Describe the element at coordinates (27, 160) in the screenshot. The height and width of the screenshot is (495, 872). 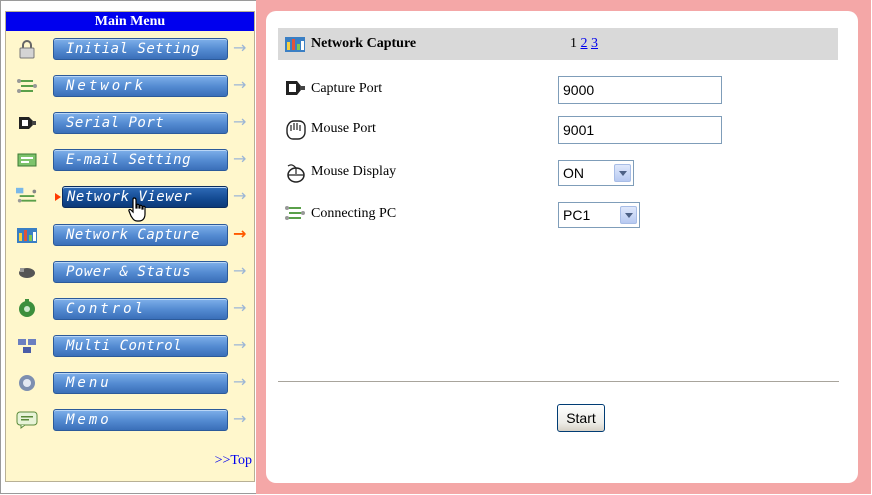
I see `email-icon` at that location.